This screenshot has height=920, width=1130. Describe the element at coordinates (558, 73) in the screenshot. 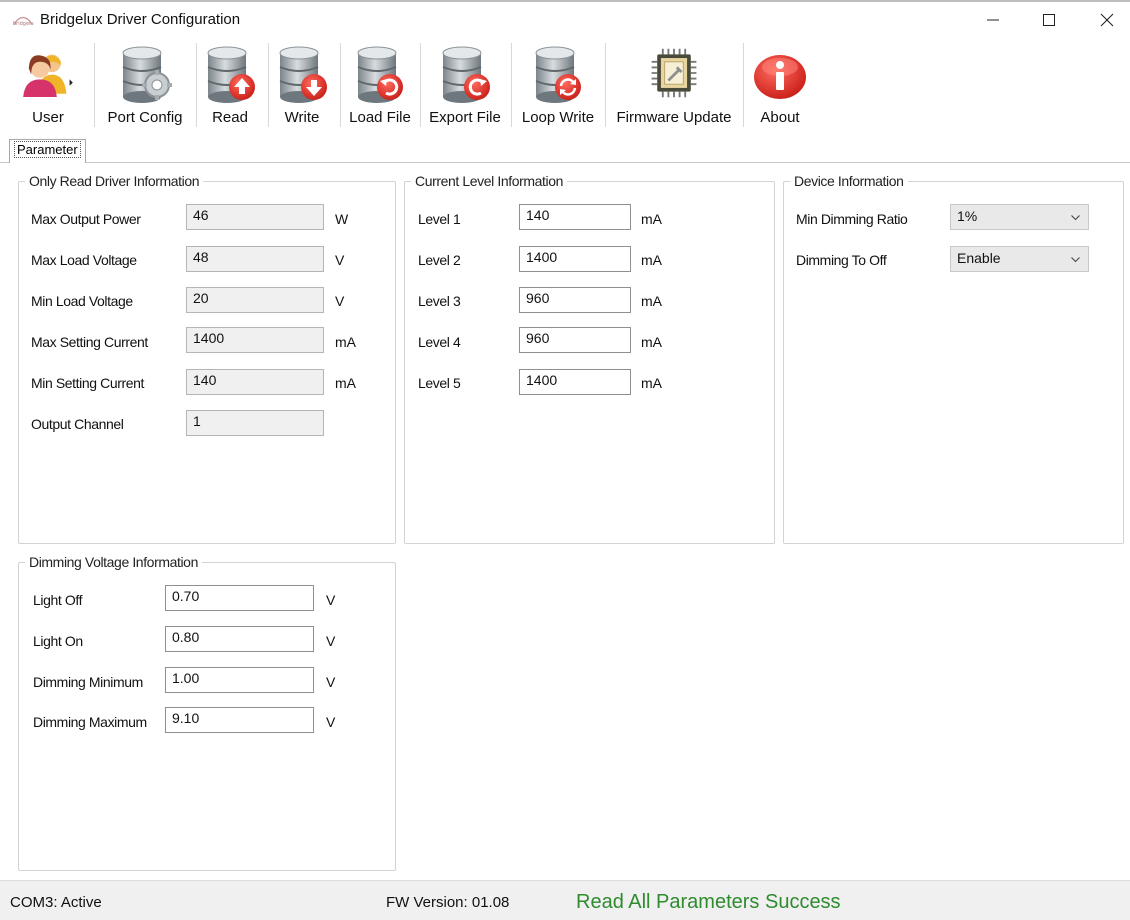

I see `database-loop-icon` at that location.